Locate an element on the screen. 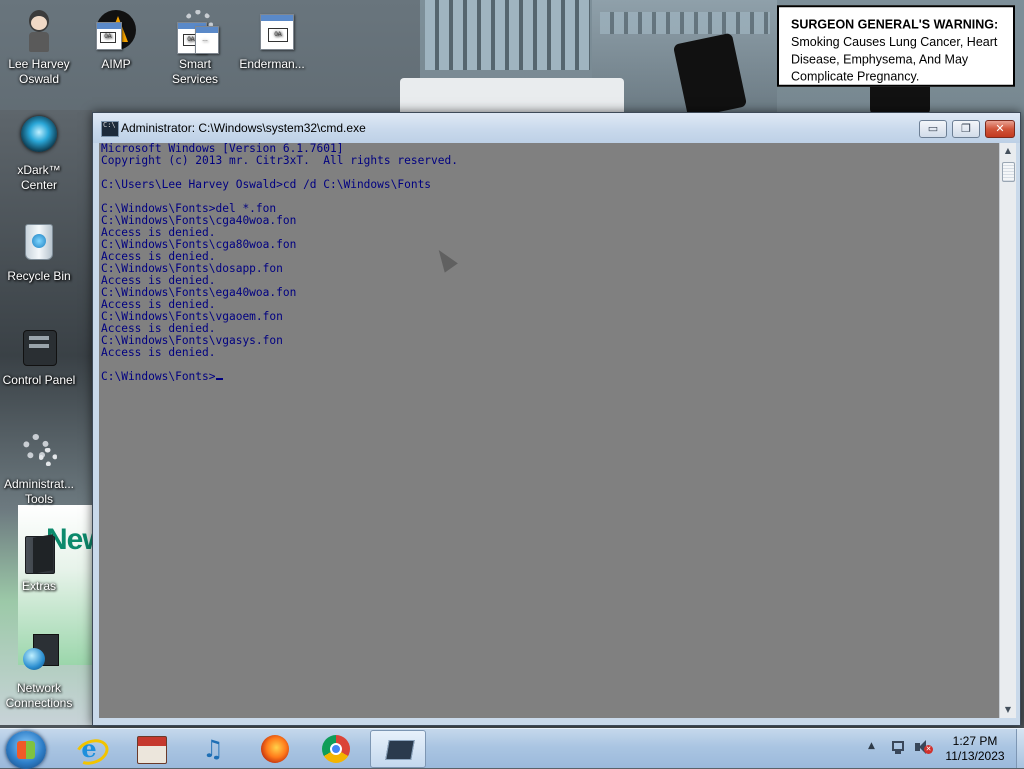 This screenshot has width=1024, height=769. desktop-icon-control-panel: Control Panel is located at coordinates (39, 357).